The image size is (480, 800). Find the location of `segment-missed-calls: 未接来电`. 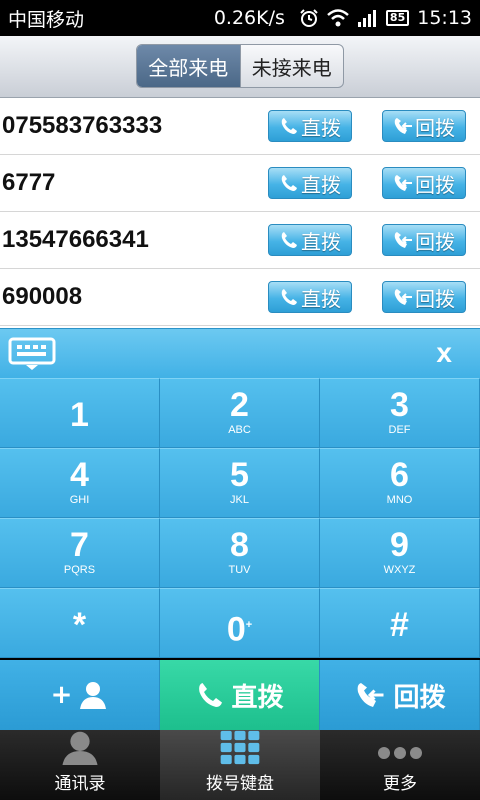

segment-missed-calls: 未接来电 is located at coordinates (292, 66).